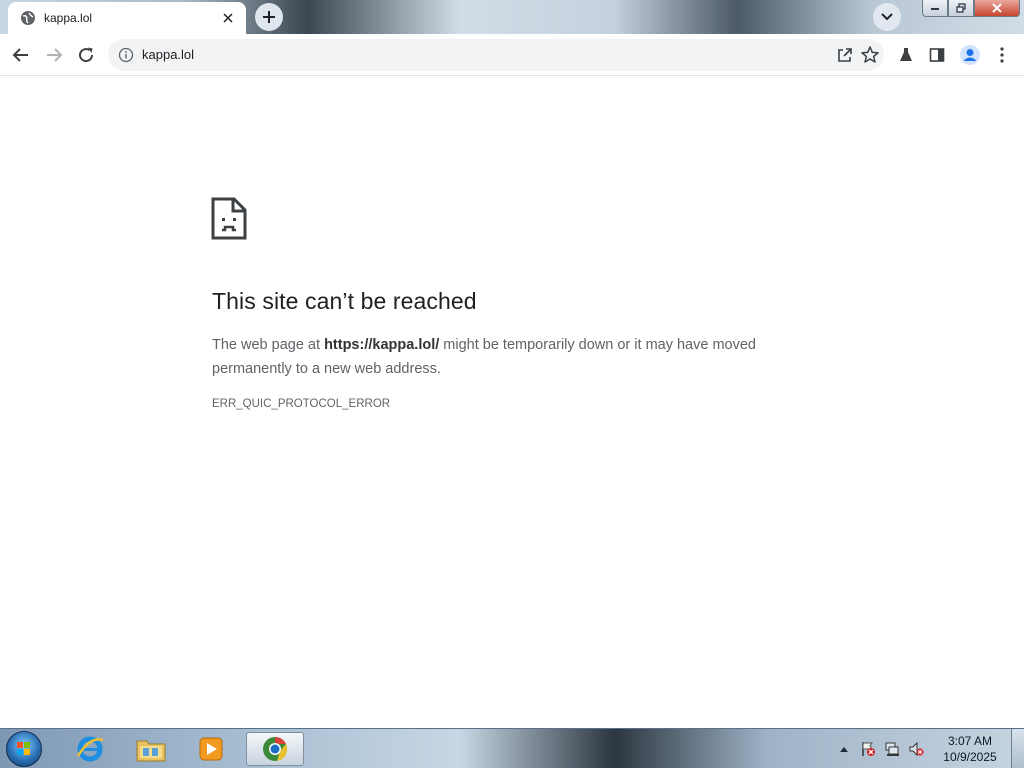  What do you see at coordinates (906, 55) in the screenshot?
I see `flask-icon` at bounding box center [906, 55].